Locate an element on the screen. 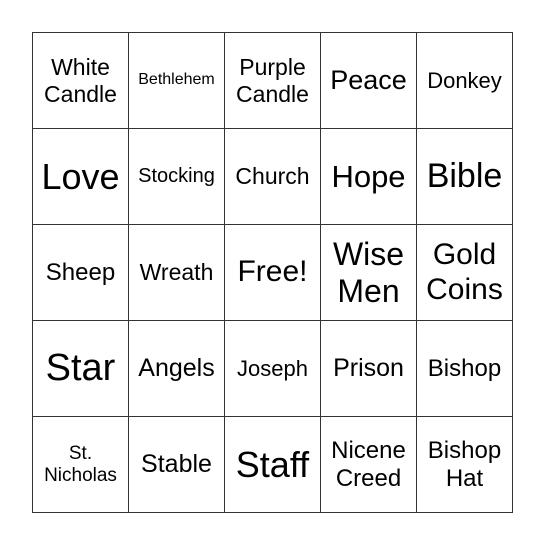 The width and height of the screenshot is (544, 544). bingo-cell: Bible is located at coordinates (464, 176).